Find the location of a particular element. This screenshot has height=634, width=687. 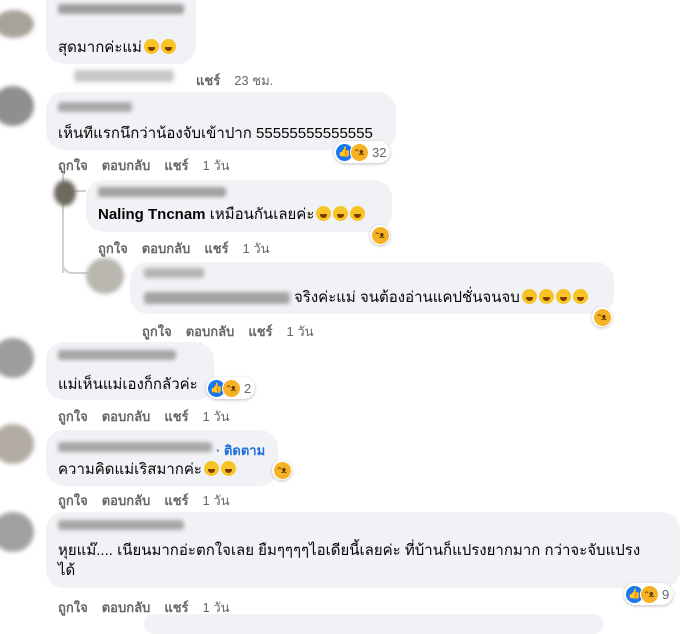

comment-text-content: แม่เห็นแม่เองก็กลัวค่ะ is located at coordinates (128, 384).